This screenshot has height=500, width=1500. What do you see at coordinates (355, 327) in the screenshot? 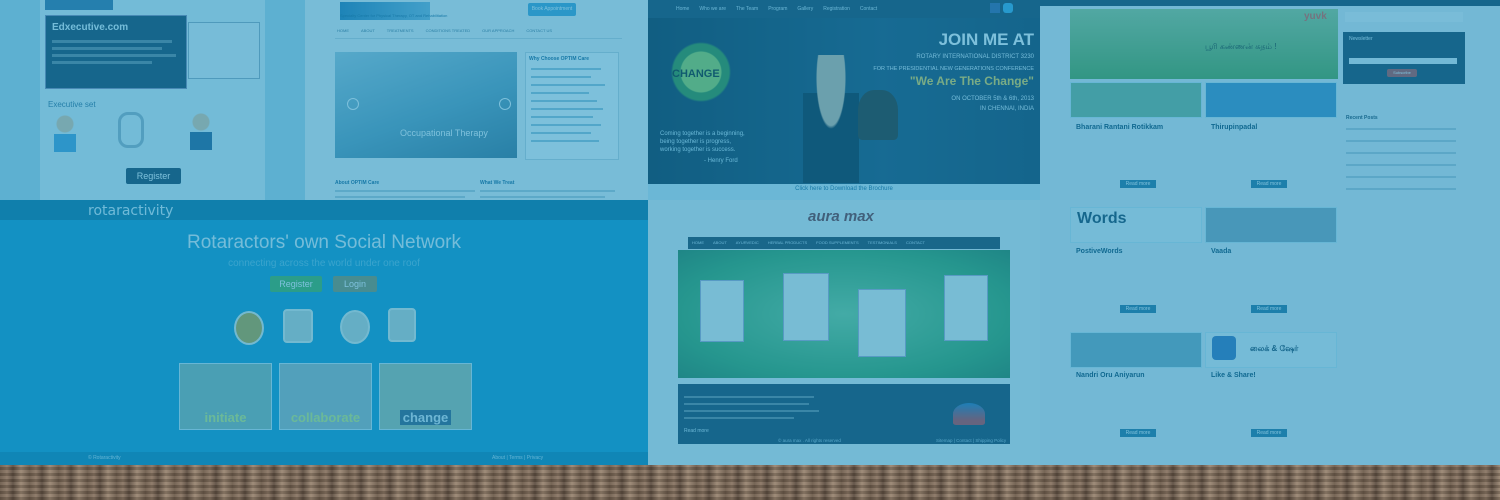
I see `interact-logo` at bounding box center [355, 327].